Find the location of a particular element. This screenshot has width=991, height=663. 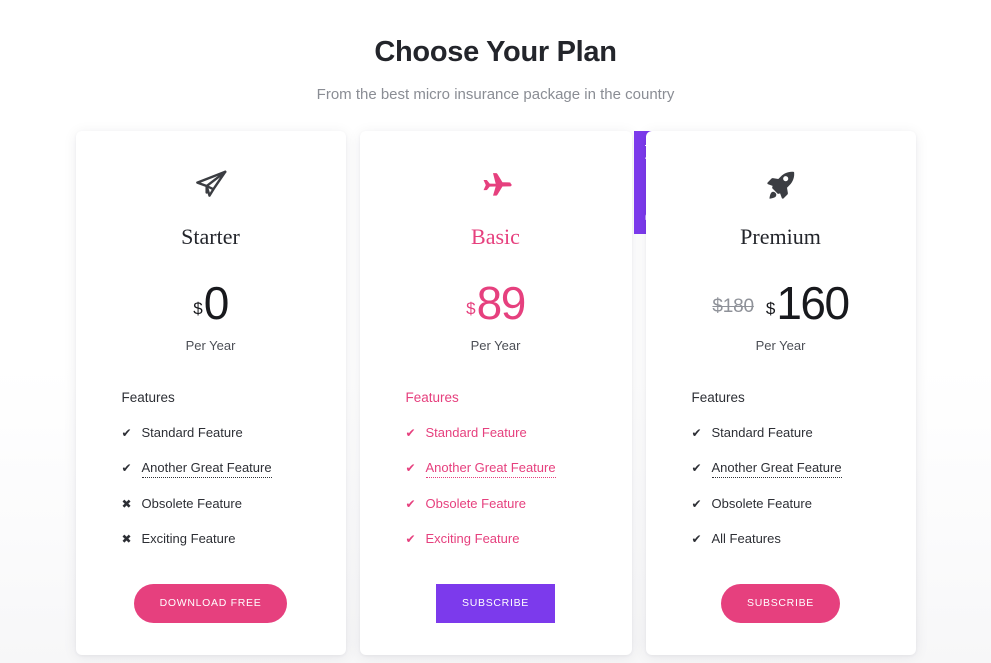

price-row: $89 is located at coordinates (496, 301).